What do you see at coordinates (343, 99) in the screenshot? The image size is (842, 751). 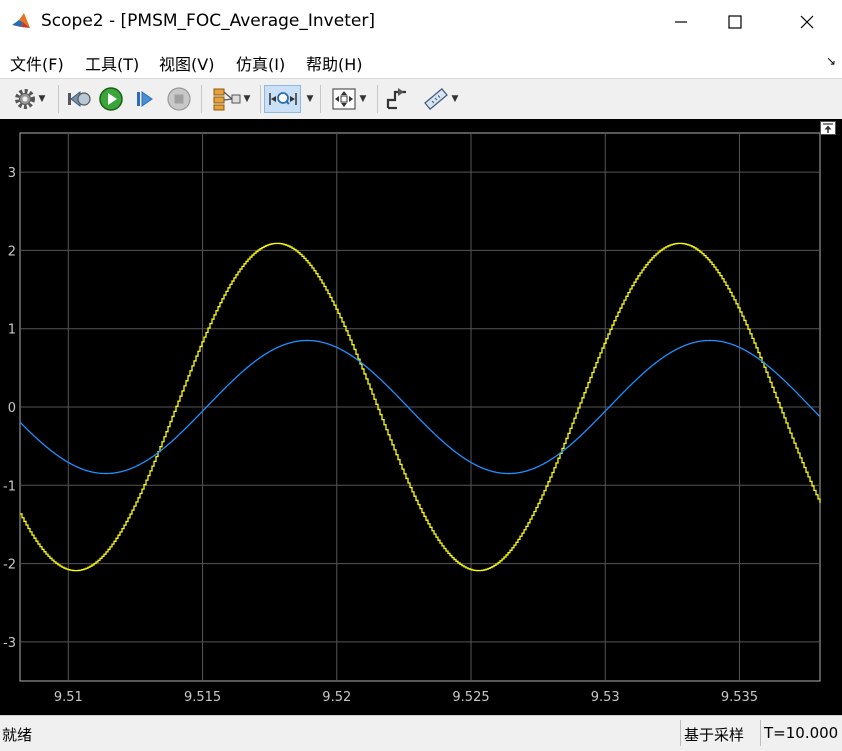 I see `autoscale-icon` at bounding box center [343, 99].